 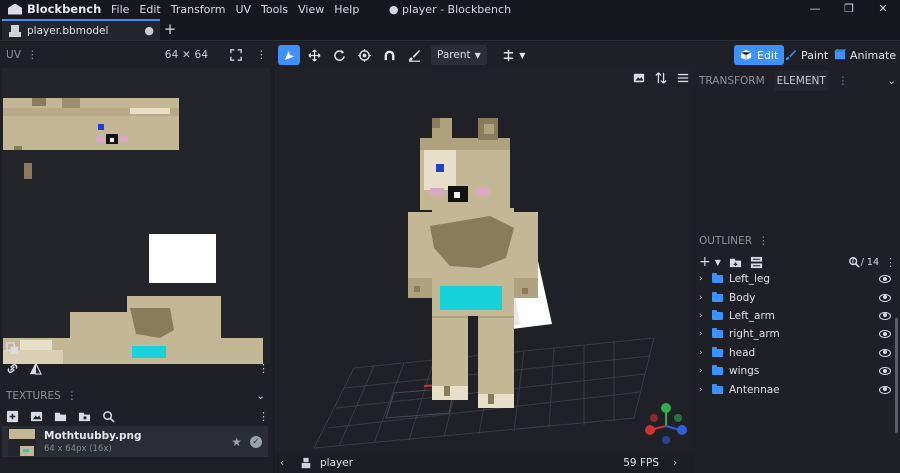 I want to click on brush-icon, so click(x=414, y=55).